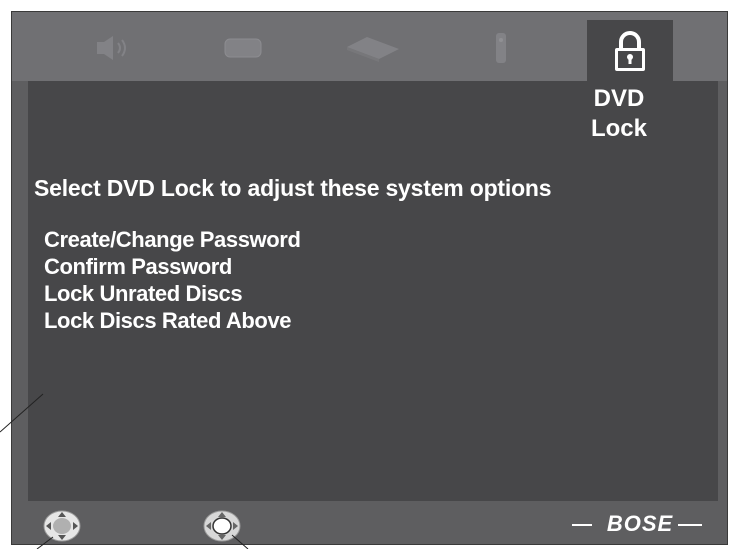  I want to click on speaker-icon, so click(111, 48).